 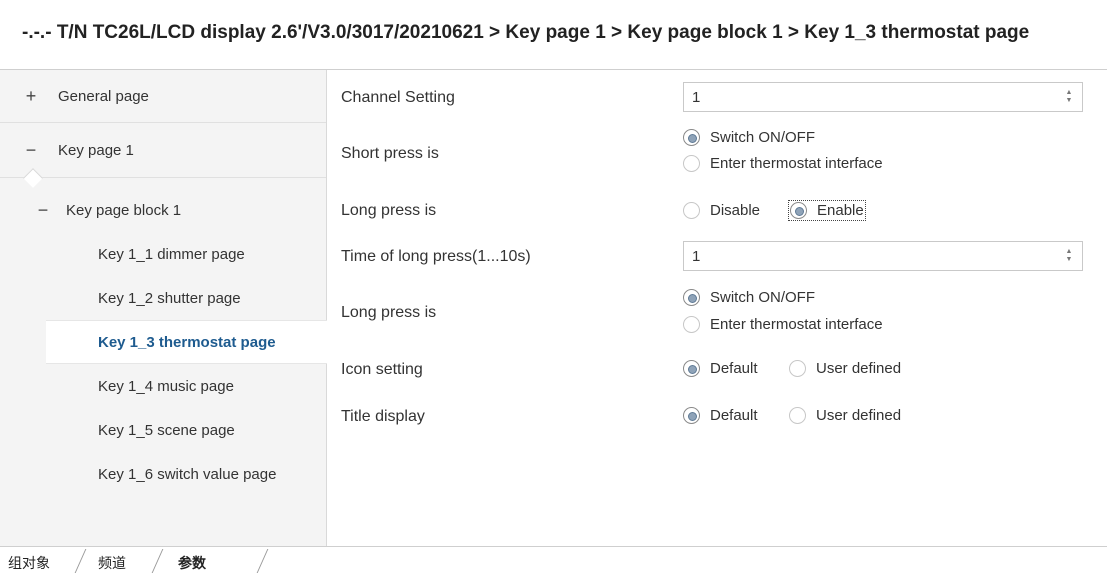 What do you see at coordinates (163, 96) in the screenshot?
I see `sidebar-item-general-page: + General page` at bounding box center [163, 96].